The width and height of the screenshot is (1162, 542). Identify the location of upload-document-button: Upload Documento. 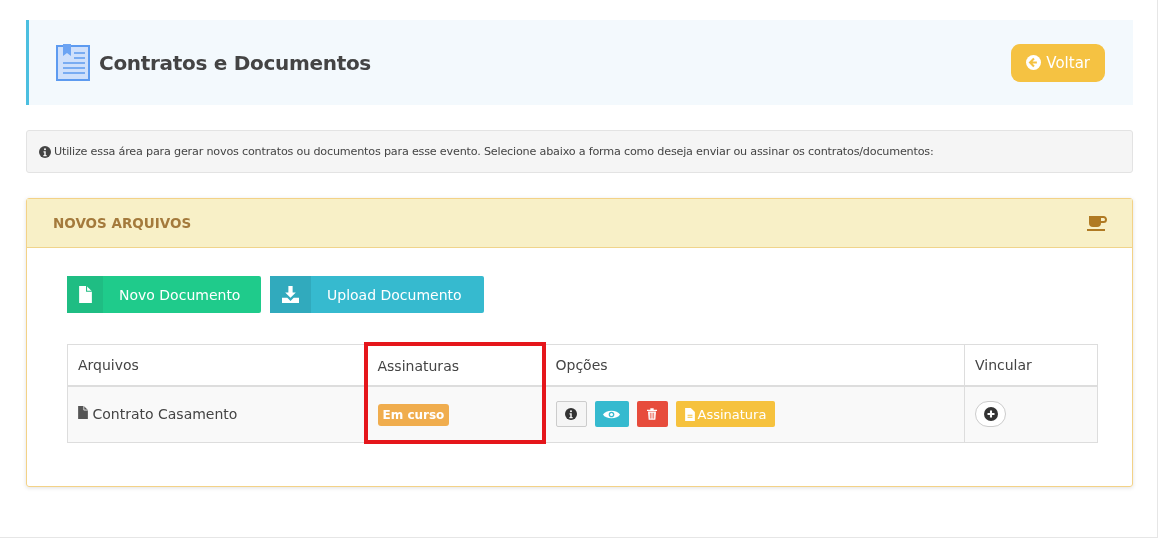
(377, 294).